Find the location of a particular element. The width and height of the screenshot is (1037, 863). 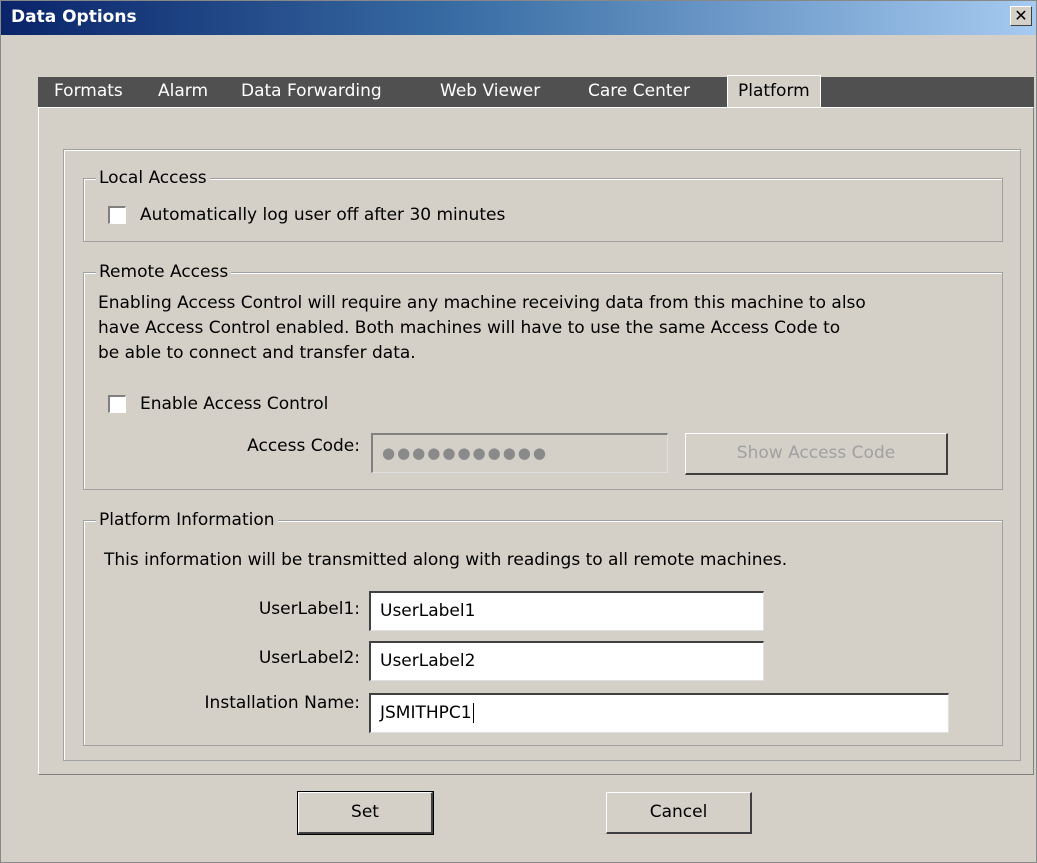

tab-web-viewer: Web Viewer is located at coordinates (490, 92).